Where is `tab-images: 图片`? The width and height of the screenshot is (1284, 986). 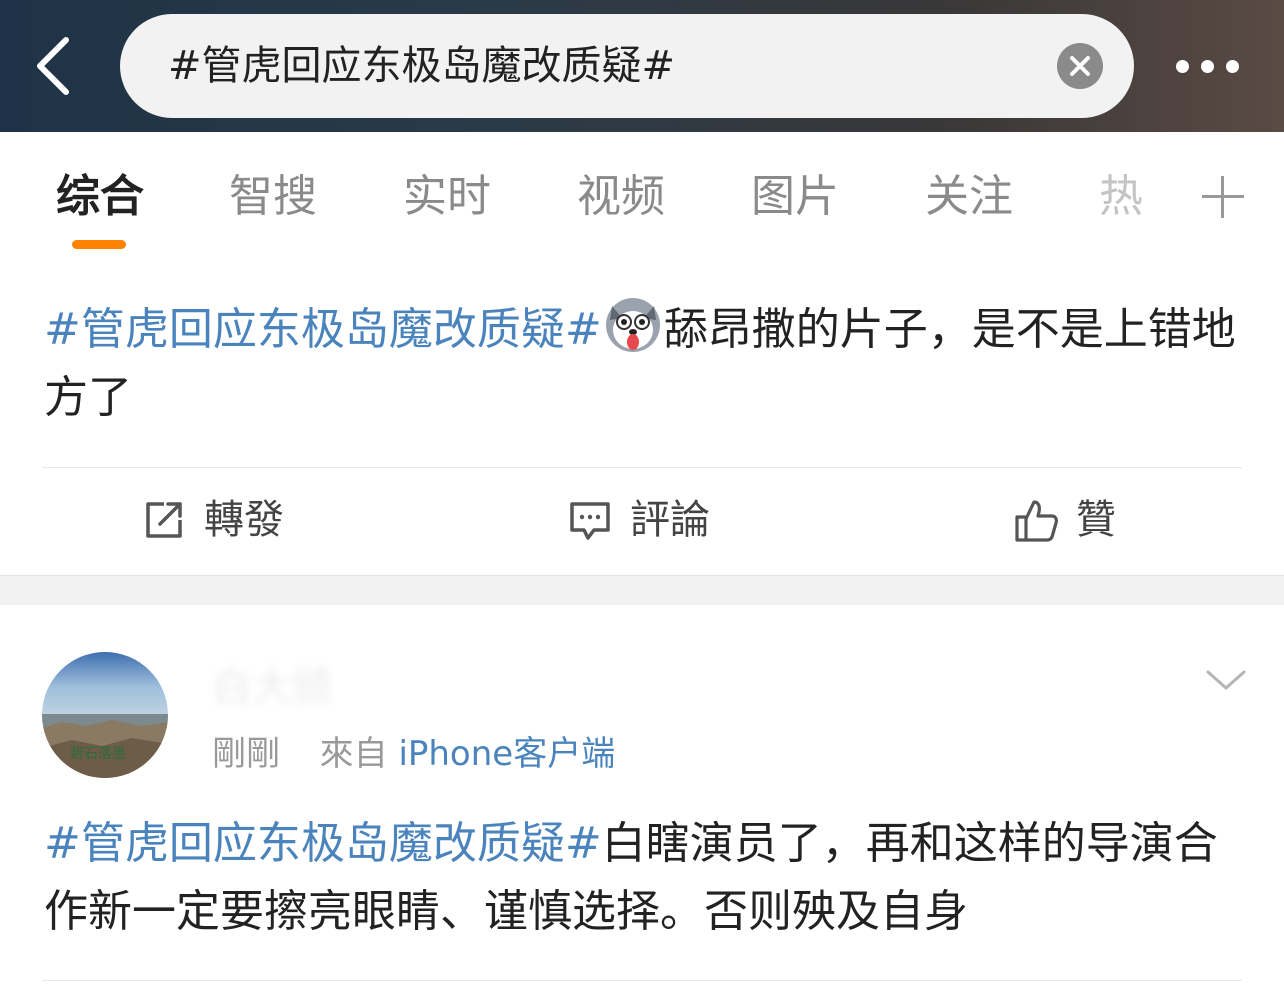
tab-images: 图片 is located at coordinates (795, 197).